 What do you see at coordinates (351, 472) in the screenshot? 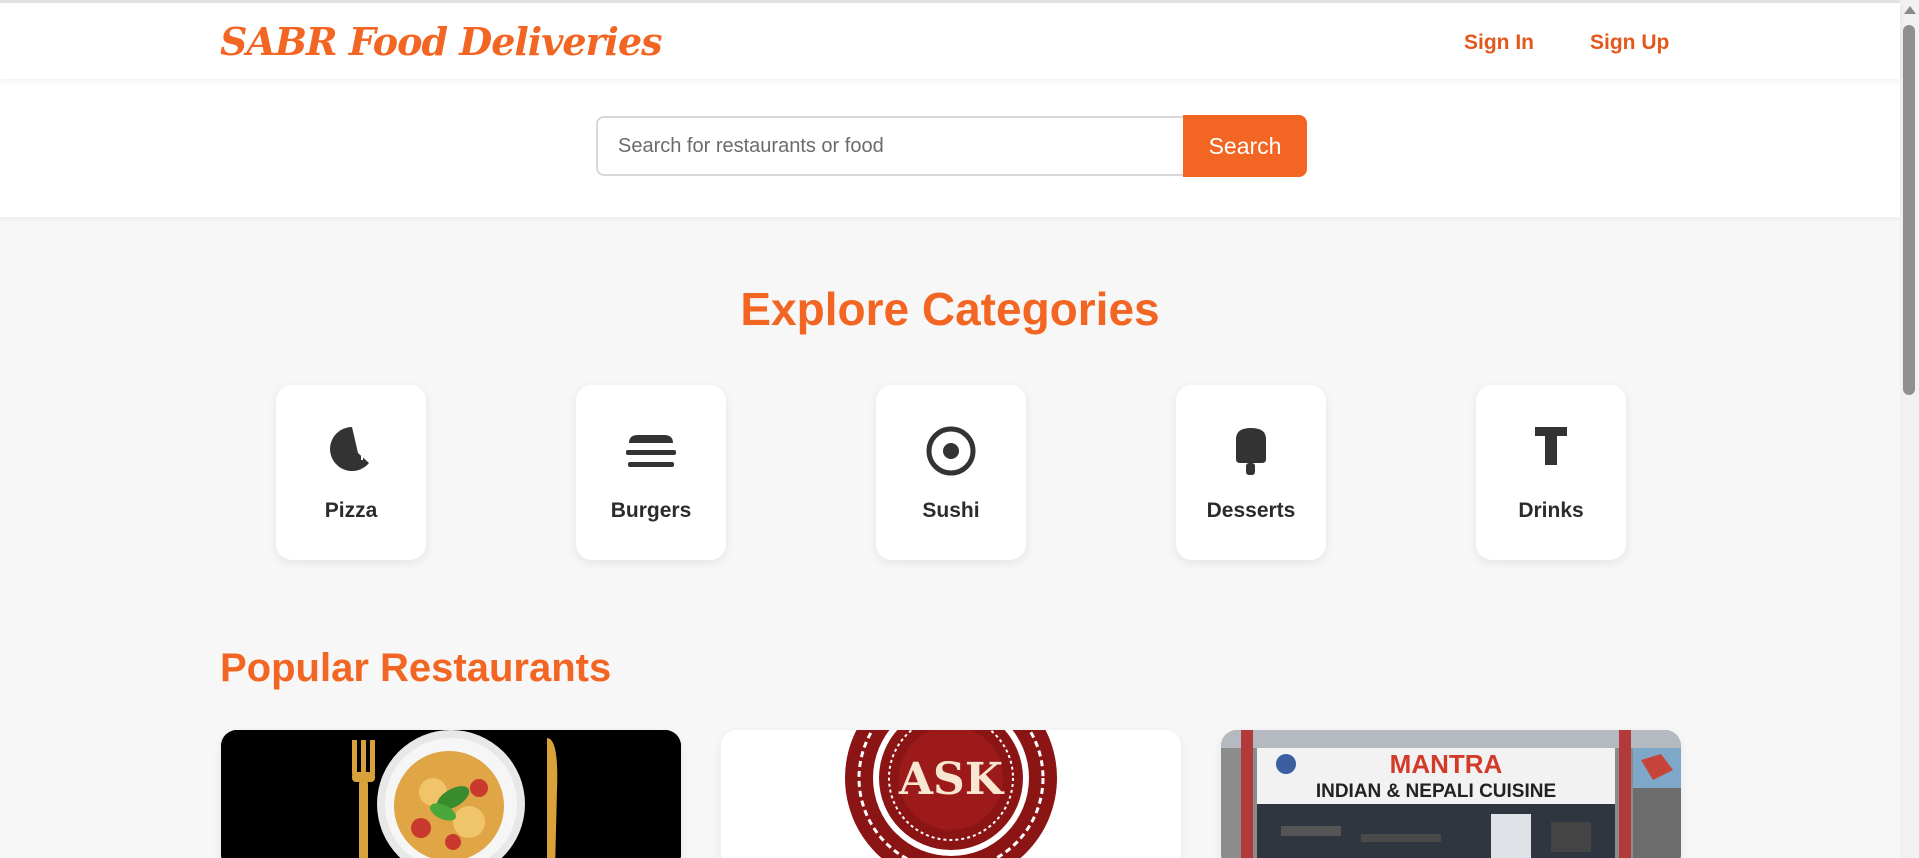
I see `category-card-pizza: Pizza` at bounding box center [351, 472].